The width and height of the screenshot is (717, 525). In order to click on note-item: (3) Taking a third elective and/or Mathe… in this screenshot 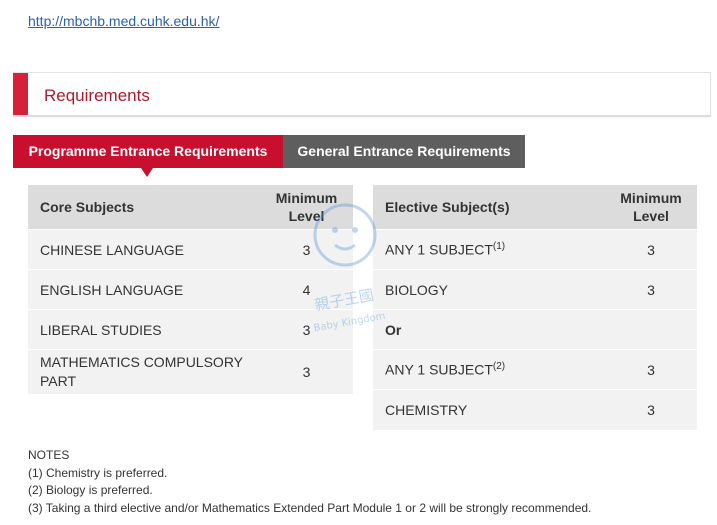, I will do `click(310, 507)`.